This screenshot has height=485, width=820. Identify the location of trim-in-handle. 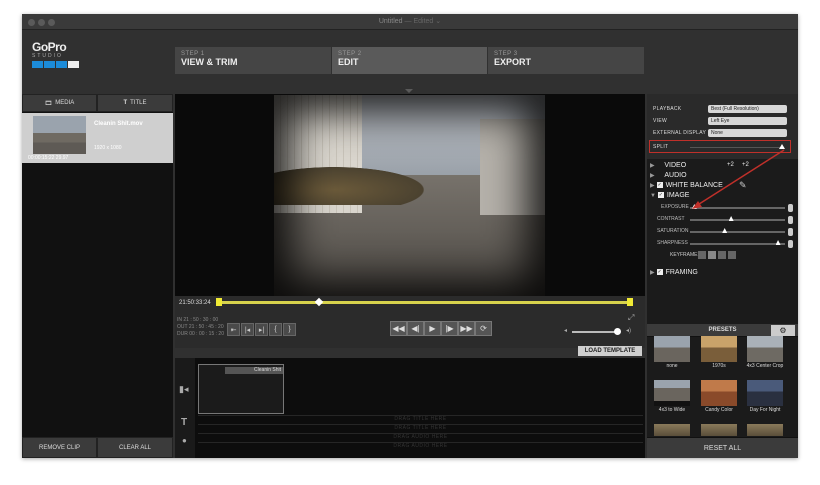
(219, 302).